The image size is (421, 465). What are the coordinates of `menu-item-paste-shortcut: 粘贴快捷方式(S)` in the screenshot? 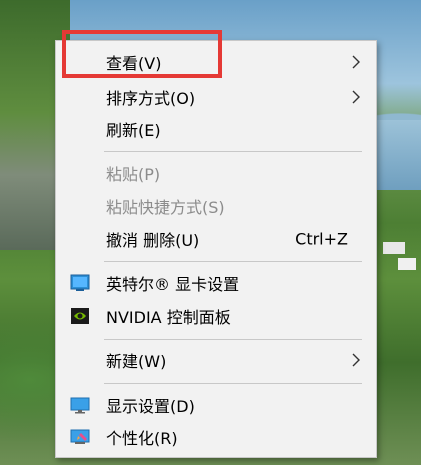 It's located at (216, 206).